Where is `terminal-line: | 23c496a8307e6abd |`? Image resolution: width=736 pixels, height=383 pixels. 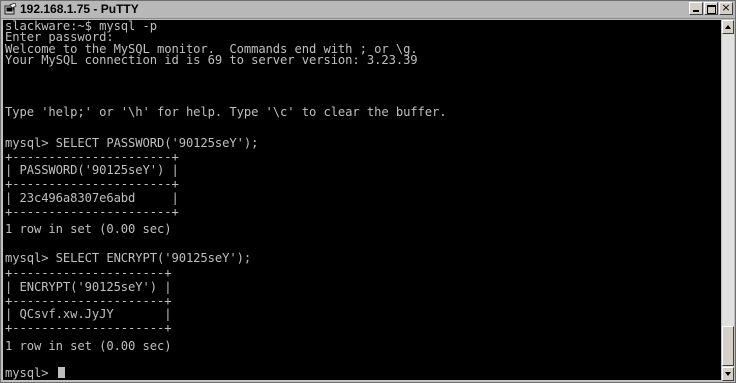
terminal-line: | 23c496a8307e6abd | is located at coordinates (92, 198).